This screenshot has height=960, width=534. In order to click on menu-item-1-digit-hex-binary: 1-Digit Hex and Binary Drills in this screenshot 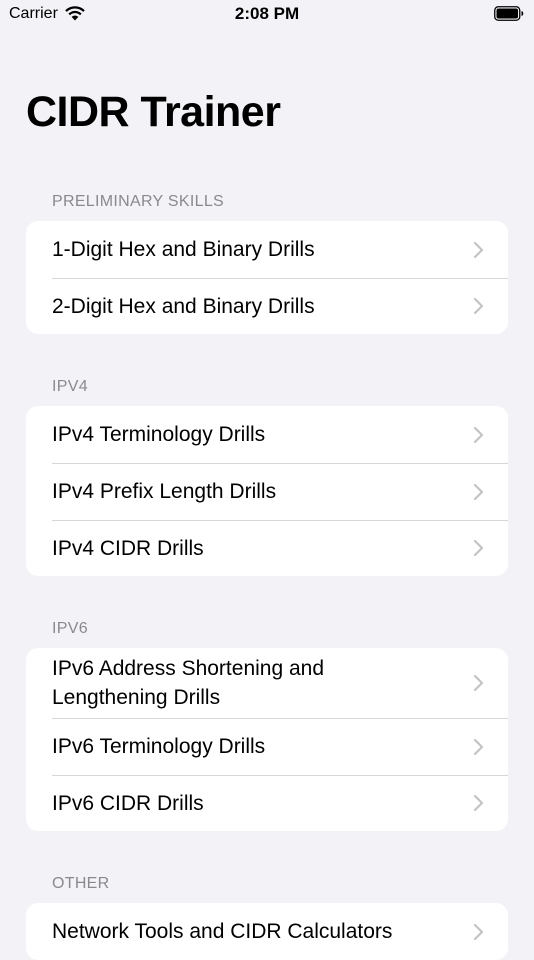, I will do `click(267, 249)`.